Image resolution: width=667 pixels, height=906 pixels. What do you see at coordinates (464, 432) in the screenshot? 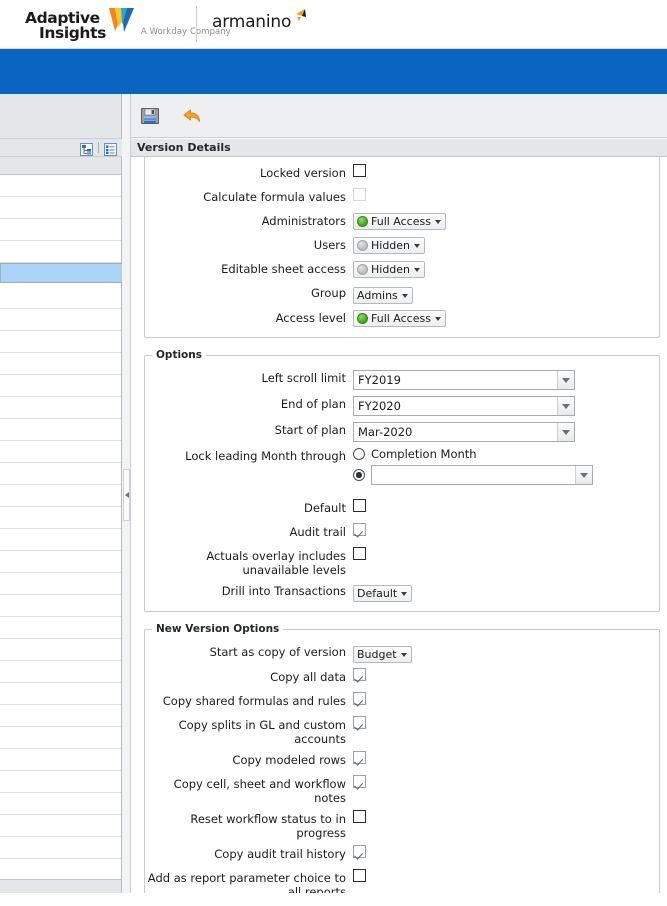
I see `start-of-plan-select: Mar-2020` at bounding box center [464, 432].